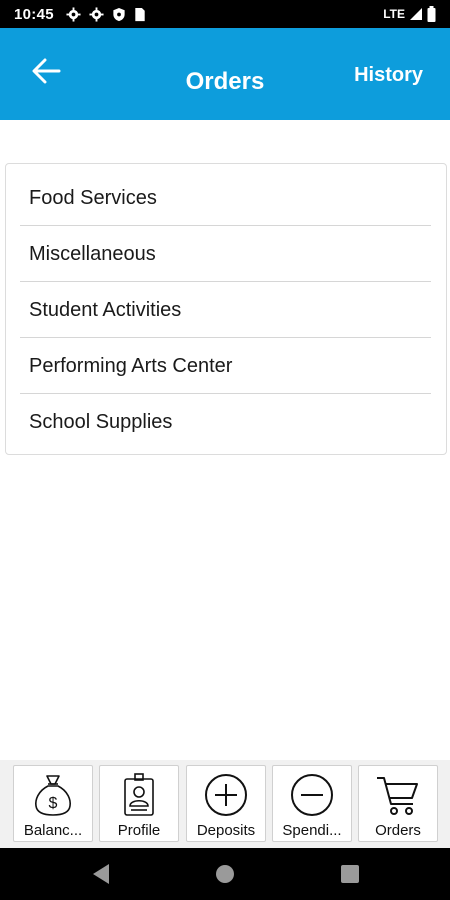  Describe the element at coordinates (225, 254) in the screenshot. I see `list-item-miscellaneous: Miscellaneous` at that location.